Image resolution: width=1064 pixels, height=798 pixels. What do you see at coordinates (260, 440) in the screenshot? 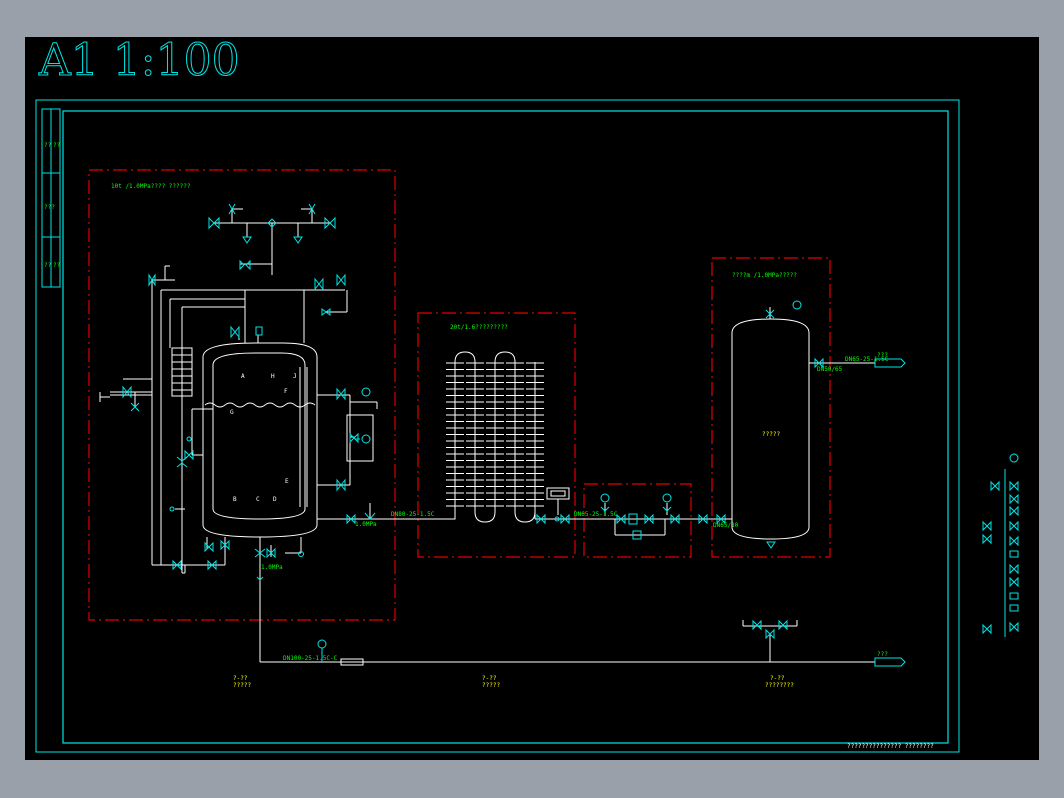
I see `boiler-vessel` at bounding box center [260, 440].